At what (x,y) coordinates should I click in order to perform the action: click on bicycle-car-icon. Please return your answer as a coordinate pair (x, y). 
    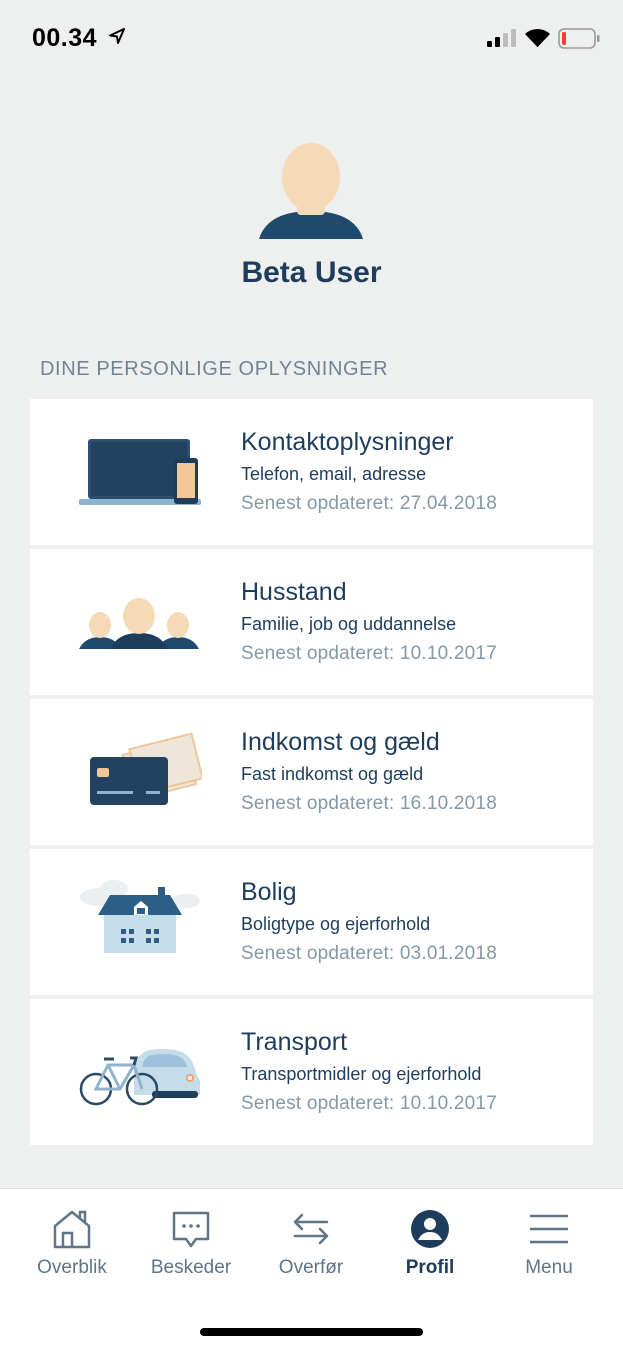
    Looking at the image, I should click on (139, 1077).